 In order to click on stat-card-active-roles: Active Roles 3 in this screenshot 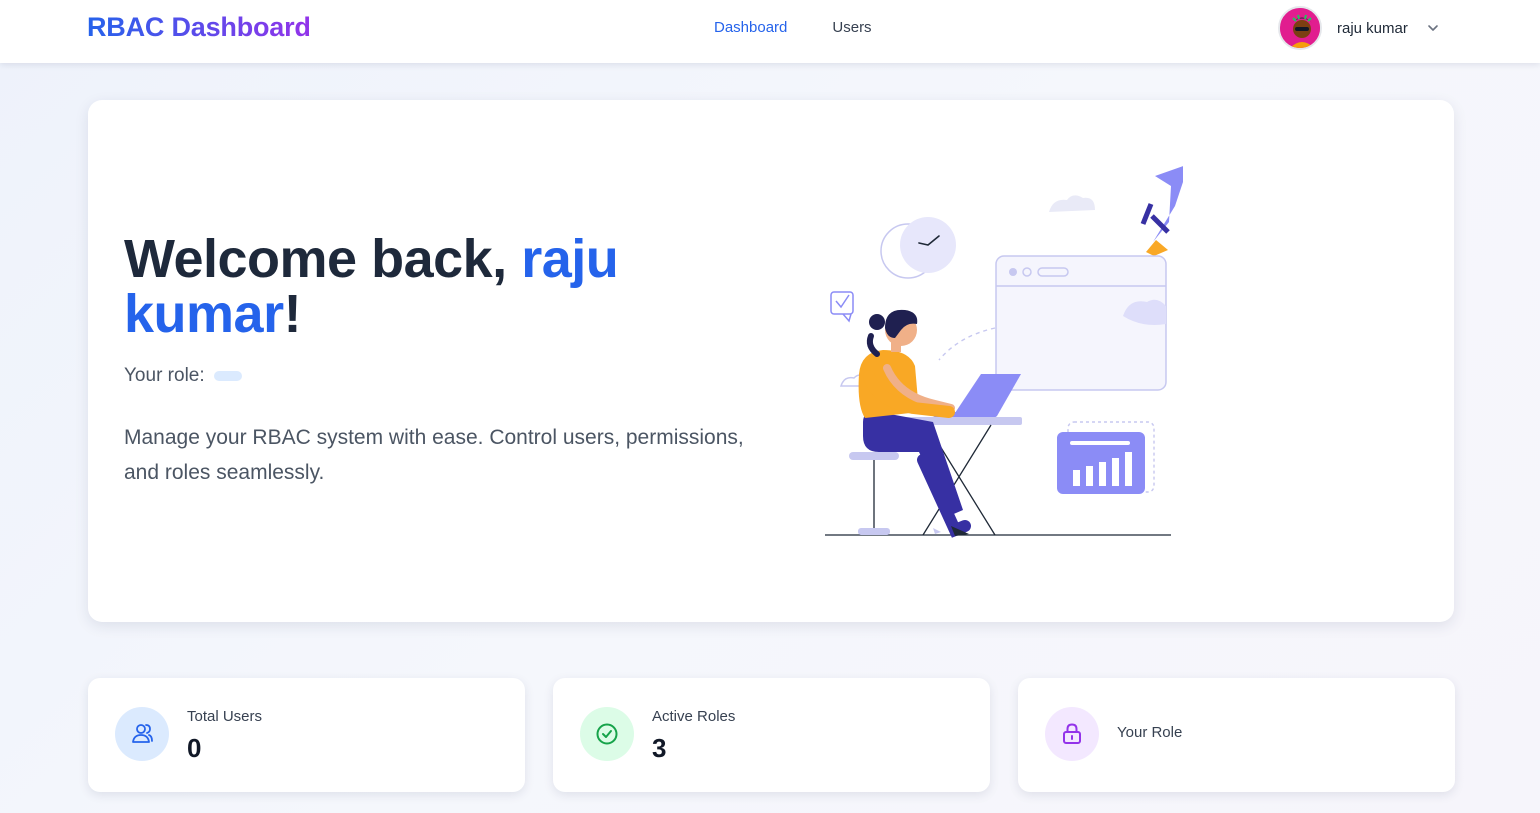, I will do `click(771, 735)`.